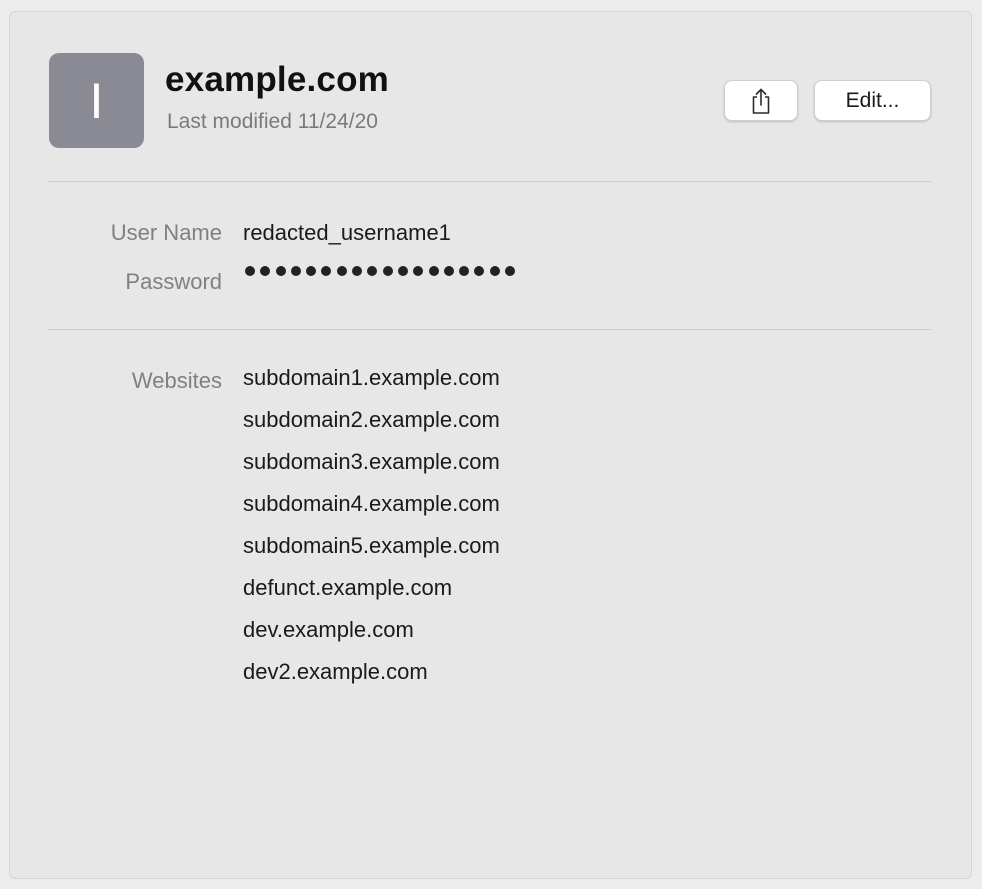 This screenshot has height=889, width=982. I want to click on website-item: subdomain3.example.com, so click(371, 470).